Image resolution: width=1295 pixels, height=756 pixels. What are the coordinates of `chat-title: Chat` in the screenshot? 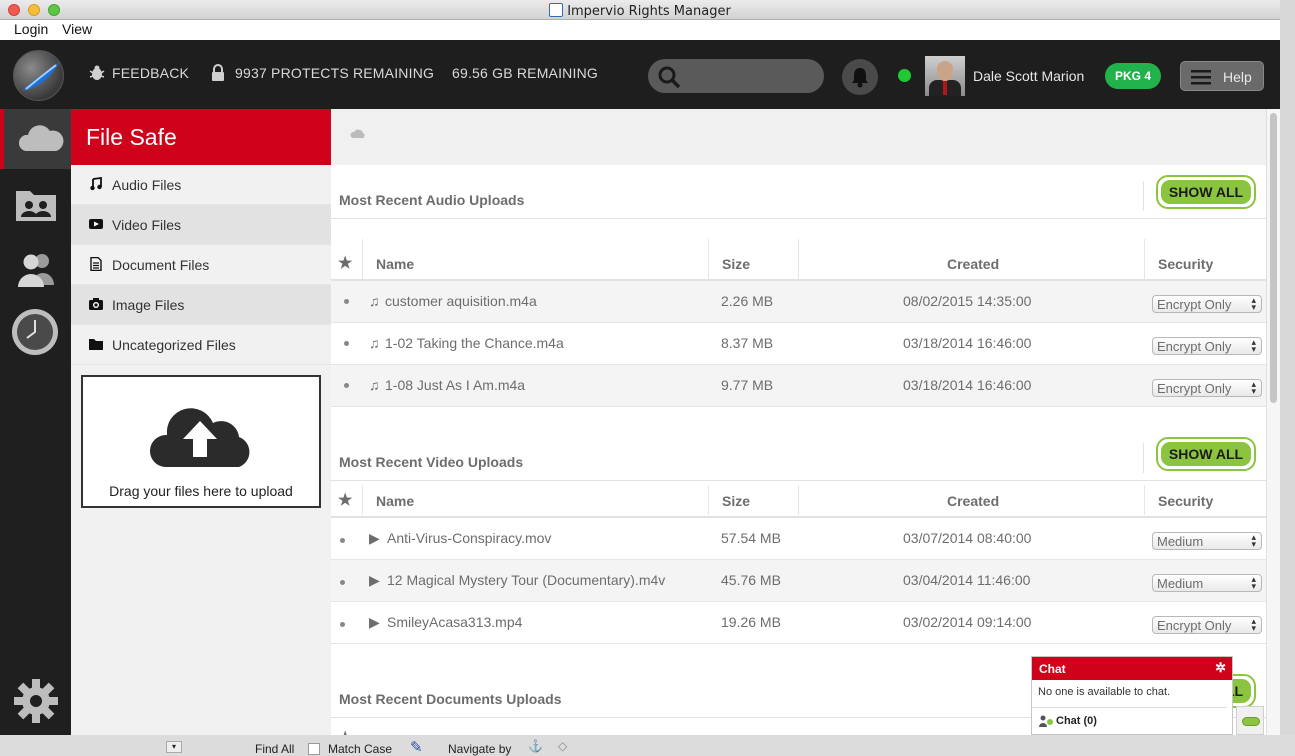 It's located at (1052, 669).